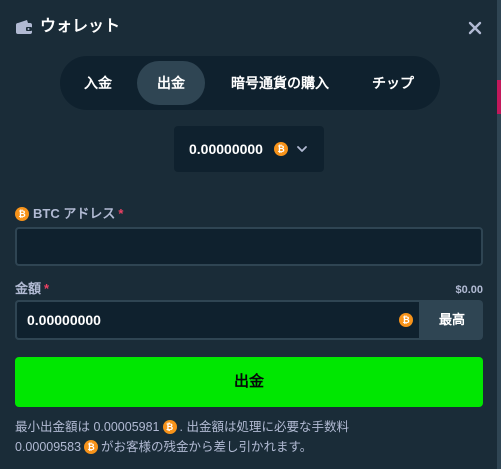  I want to click on currency-select: 0.00000000 ₿, so click(249, 149).